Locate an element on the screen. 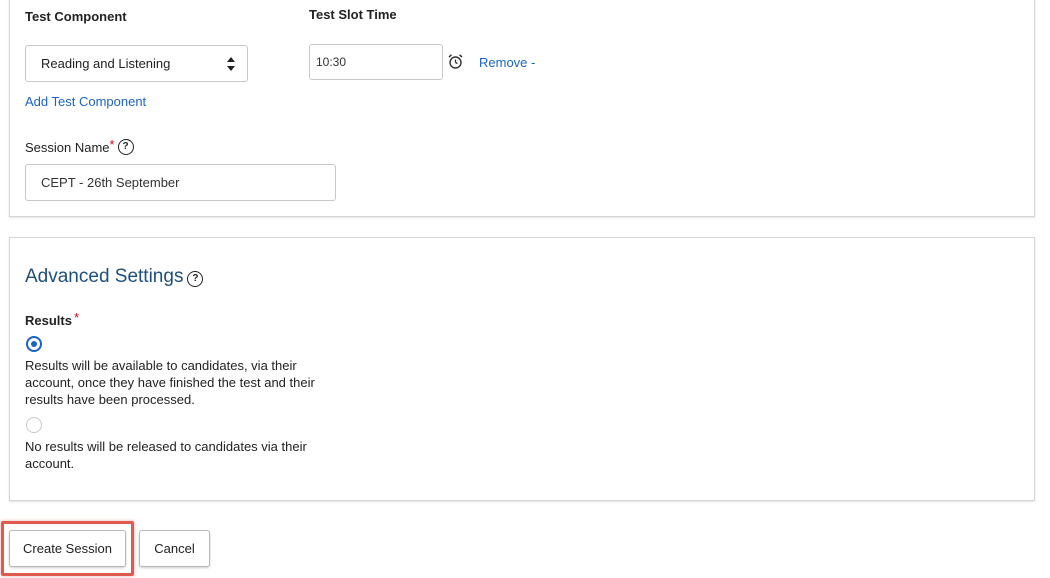 Image resolution: width=1050 pixels, height=578 pixels. updown-arrows-icon is located at coordinates (231, 64).